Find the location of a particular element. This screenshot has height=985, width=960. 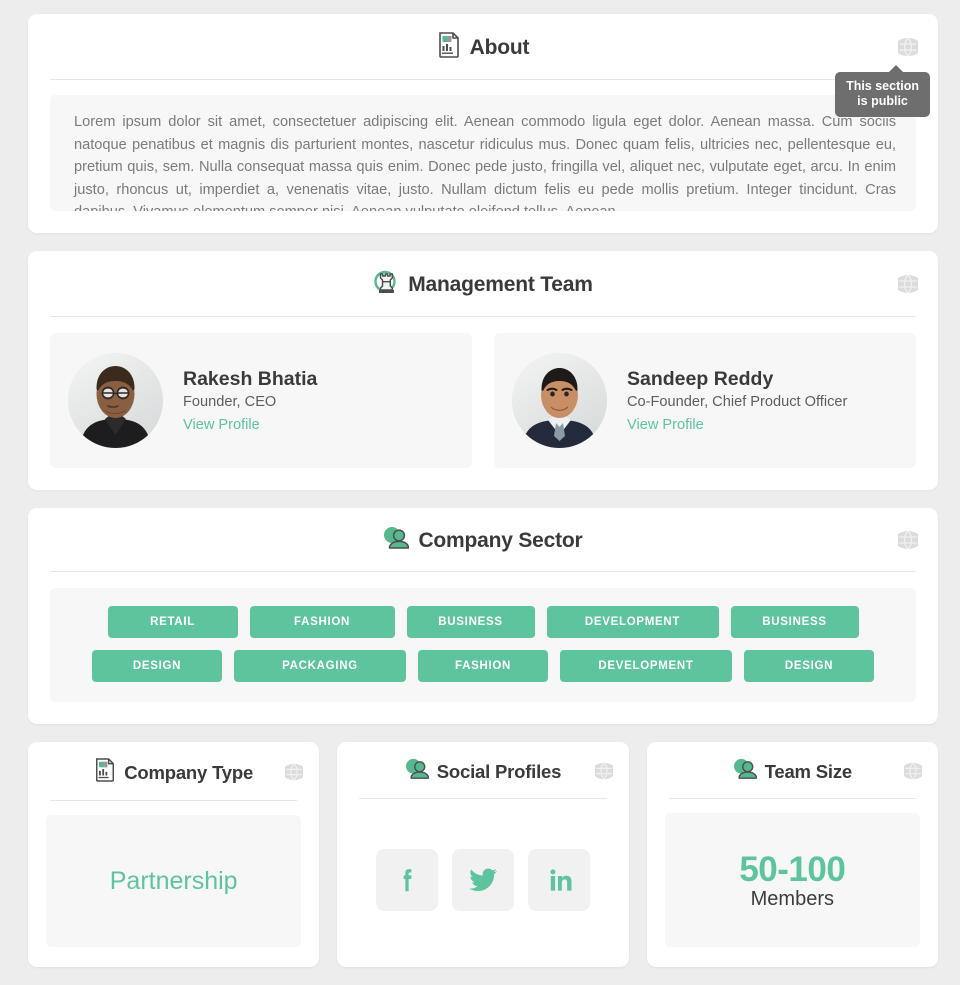

team-member-name: Sandeep Reddy is located at coordinates (700, 379).